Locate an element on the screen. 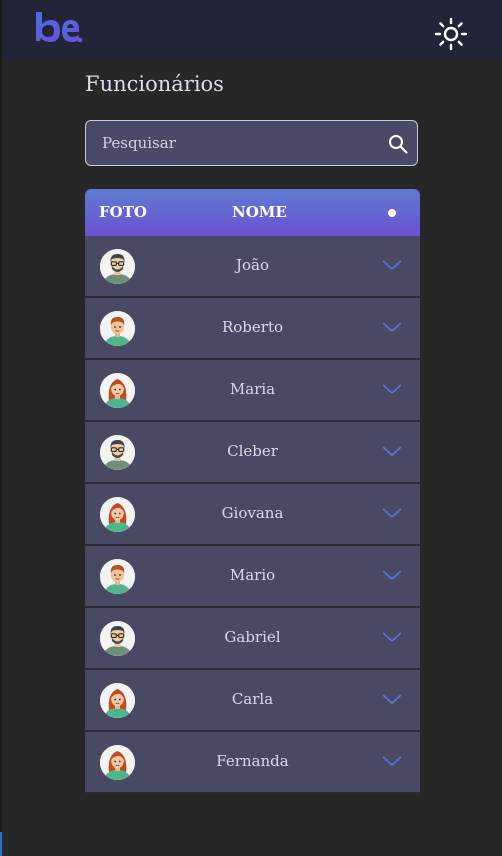 The width and height of the screenshot is (502, 856). employee-name: João is located at coordinates (252, 265).